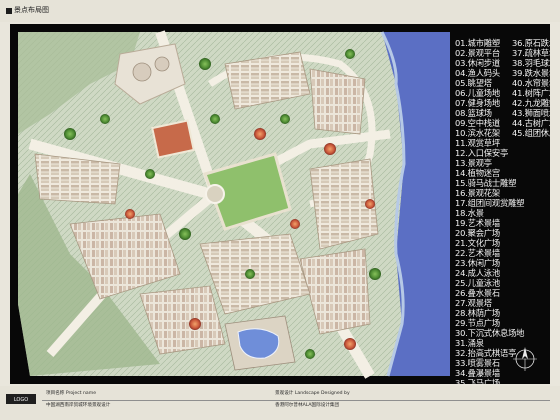 The image size is (560, 420). Describe the element at coordinates (296, 400) in the screenshot. I see `footer-divider` at that location.